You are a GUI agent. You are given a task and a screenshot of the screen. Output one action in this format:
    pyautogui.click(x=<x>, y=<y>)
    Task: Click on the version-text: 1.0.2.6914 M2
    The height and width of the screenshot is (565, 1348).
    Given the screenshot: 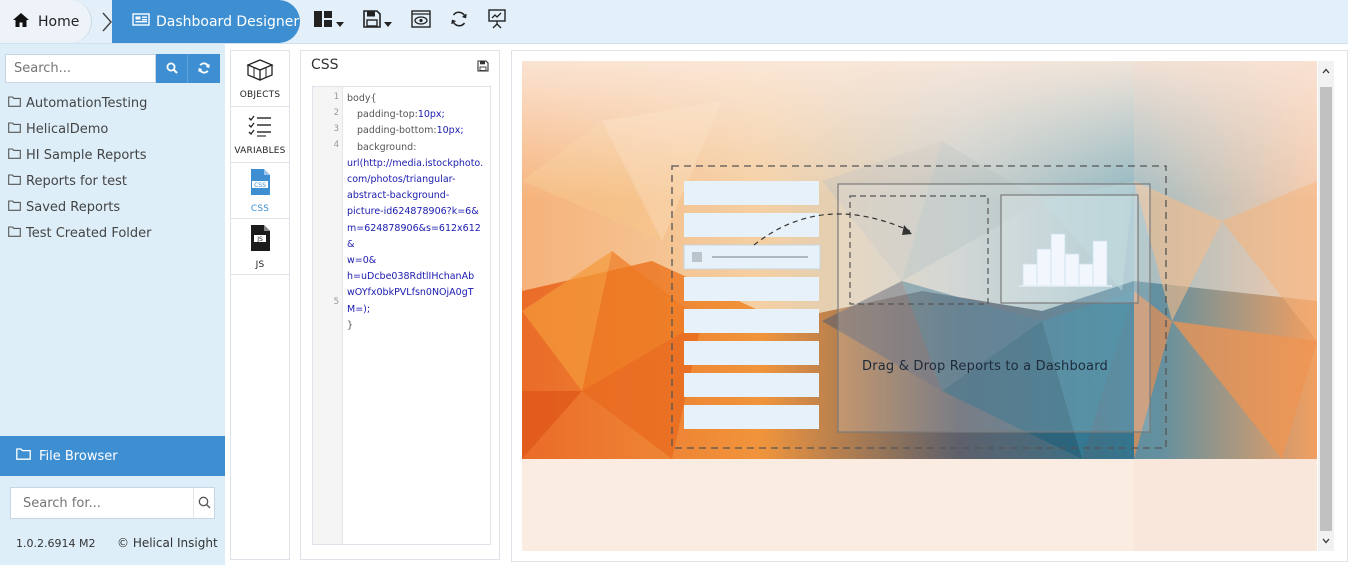 What is the action you would take?
    pyautogui.click(x=56, y=543)
    